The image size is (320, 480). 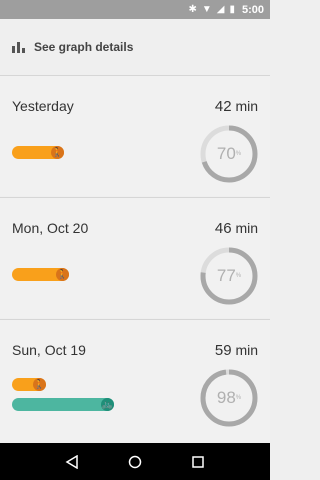 What do you see at coordinates (49, 350) in the screenshot?
I see `day-date: Sun, Oct 19` at bounding box center [49, 350].